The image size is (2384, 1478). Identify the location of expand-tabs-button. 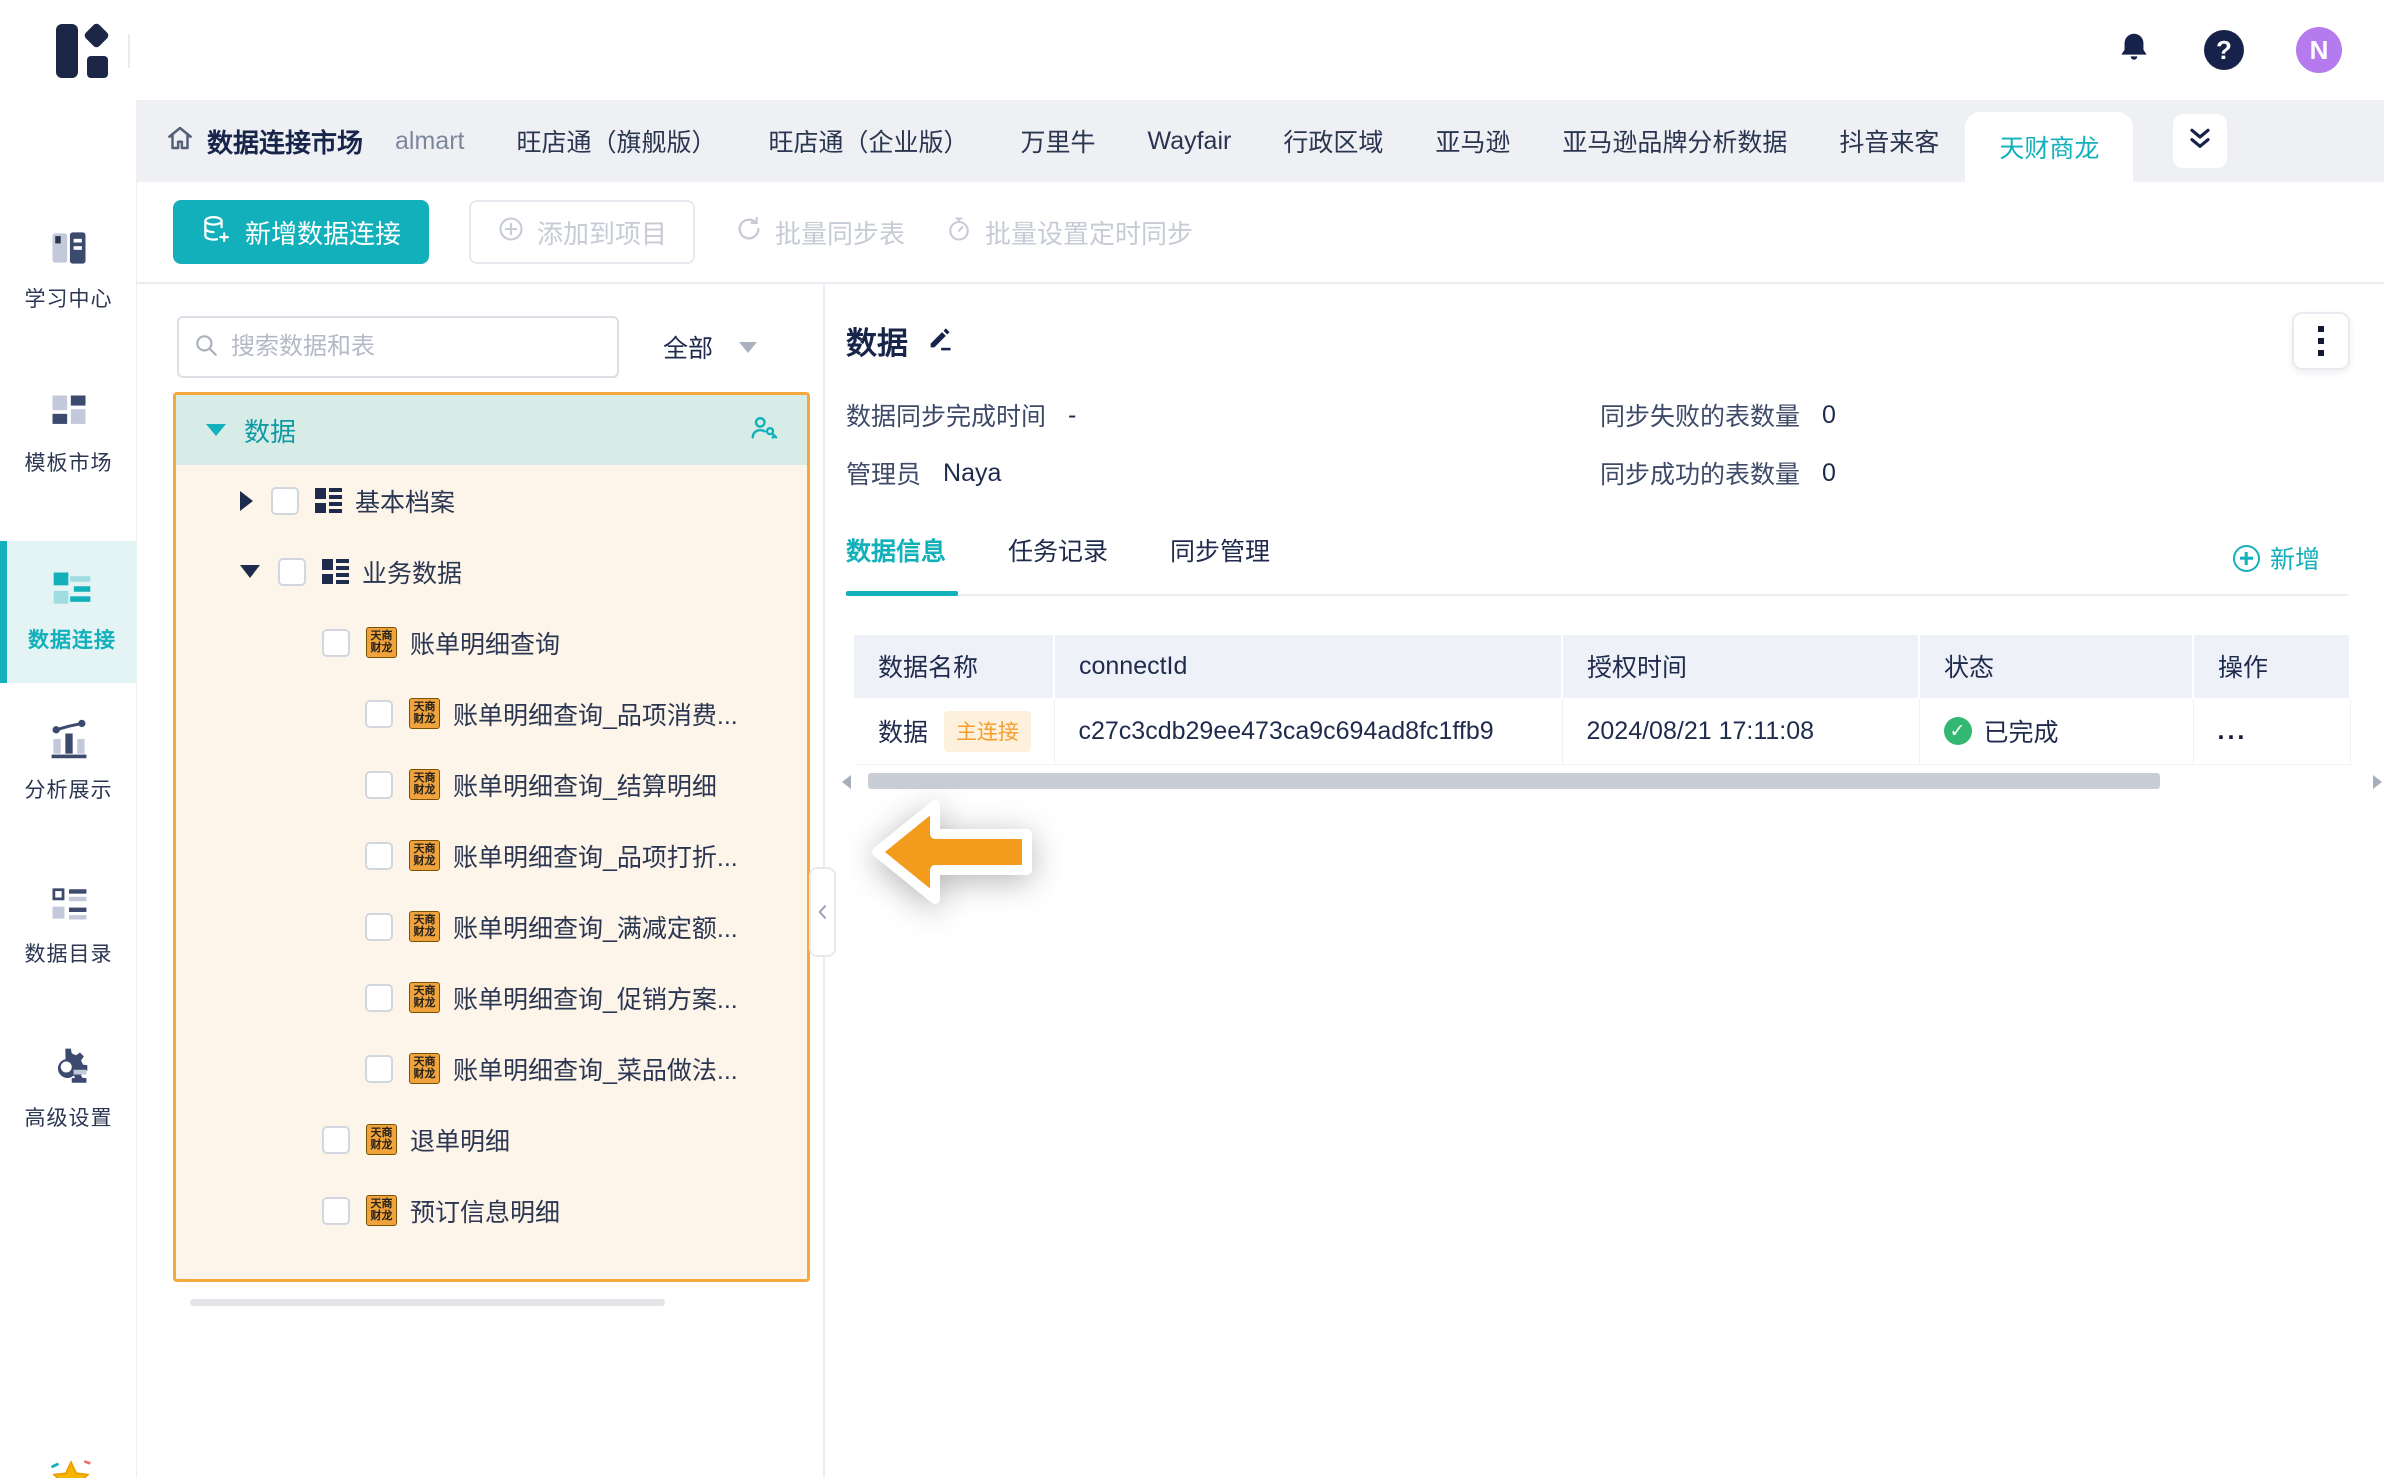
(2200, 141).